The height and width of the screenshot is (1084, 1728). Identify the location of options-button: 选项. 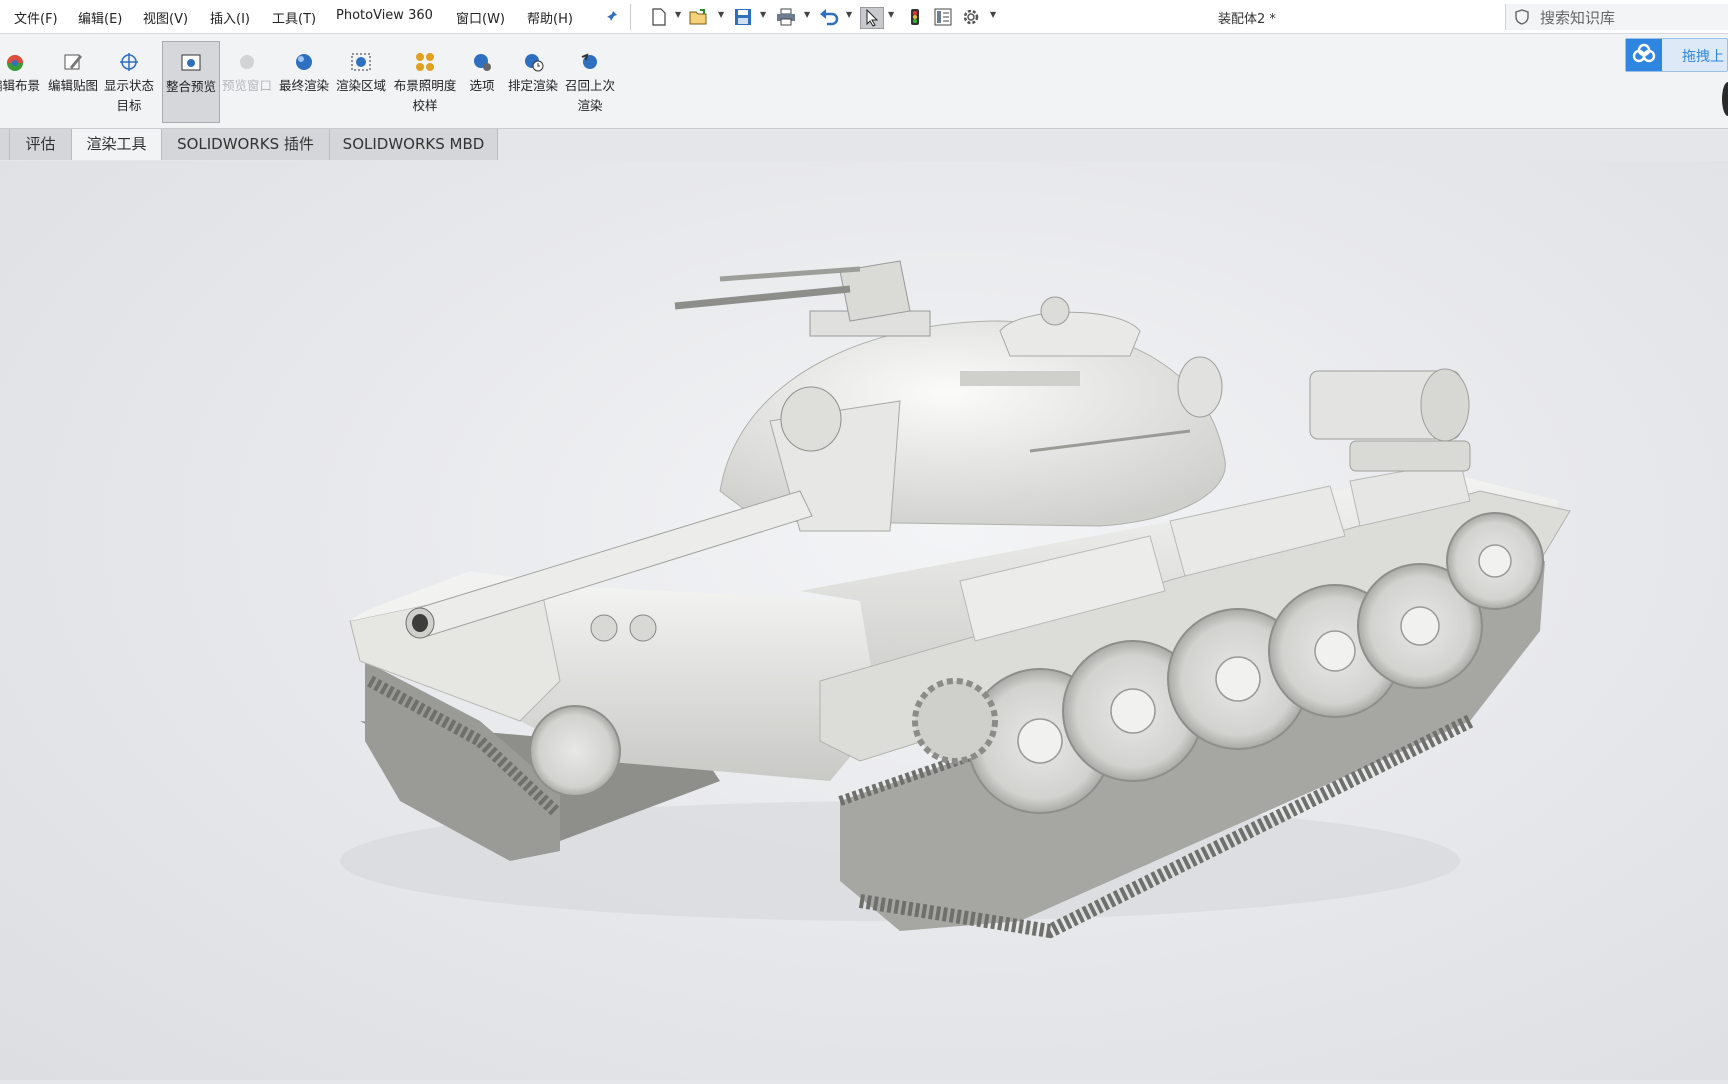
(482, 82).